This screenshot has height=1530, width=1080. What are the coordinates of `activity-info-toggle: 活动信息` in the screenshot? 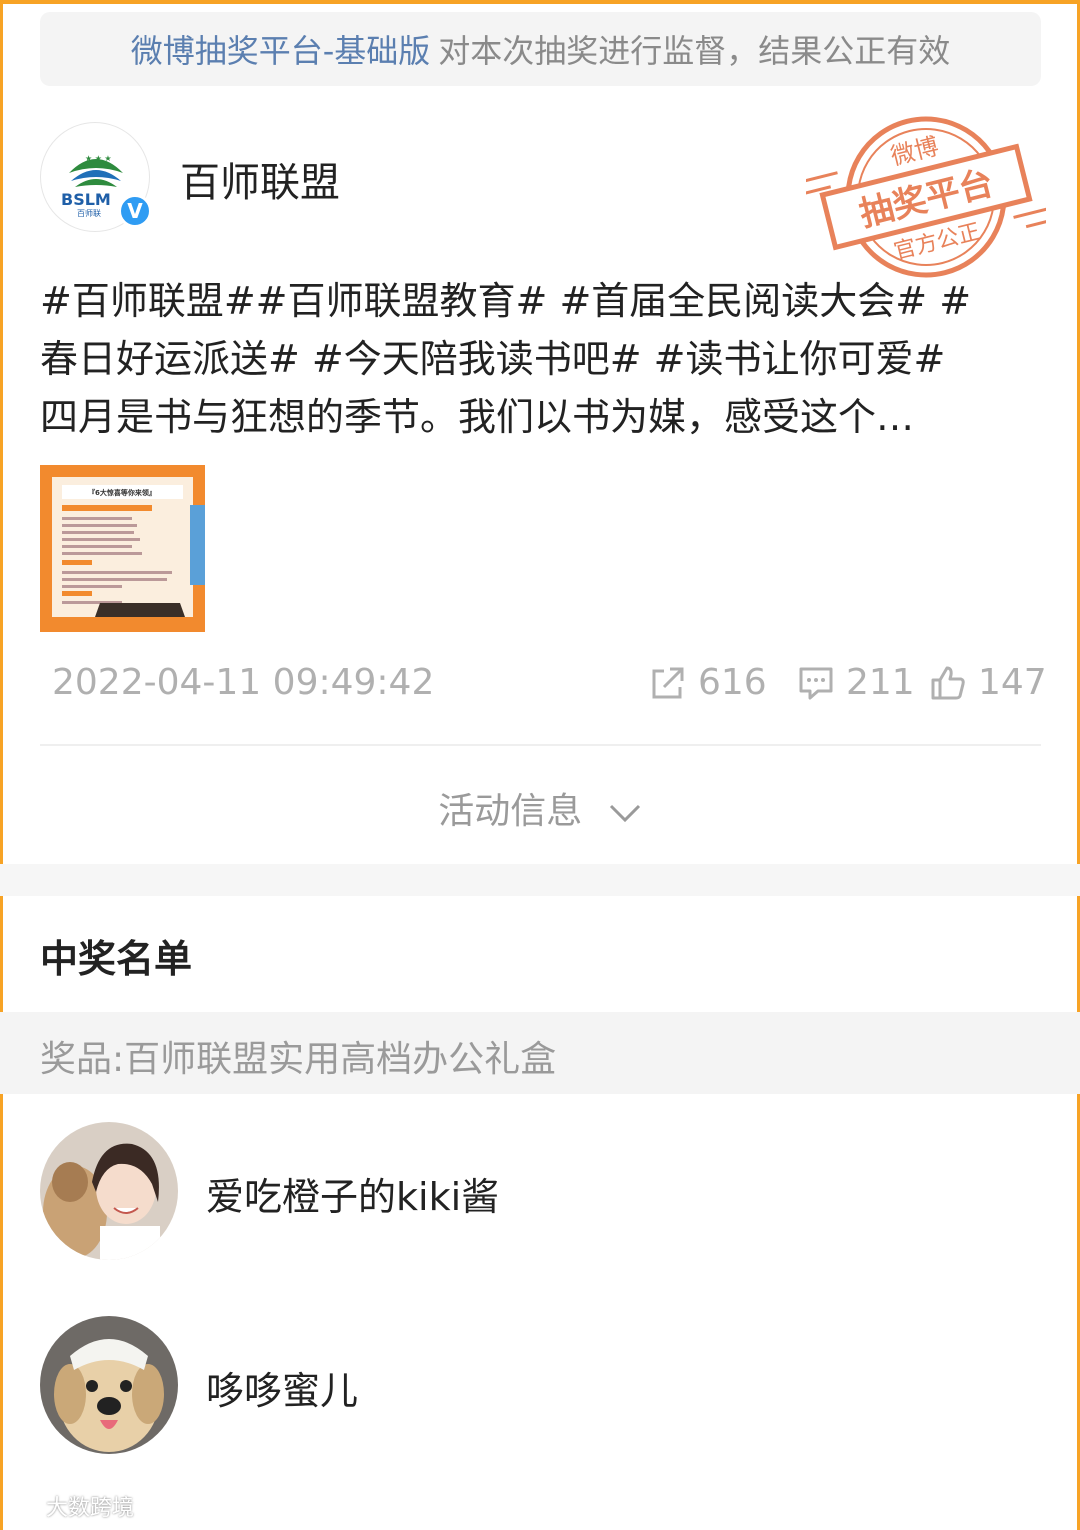 It's located at (540, 808).